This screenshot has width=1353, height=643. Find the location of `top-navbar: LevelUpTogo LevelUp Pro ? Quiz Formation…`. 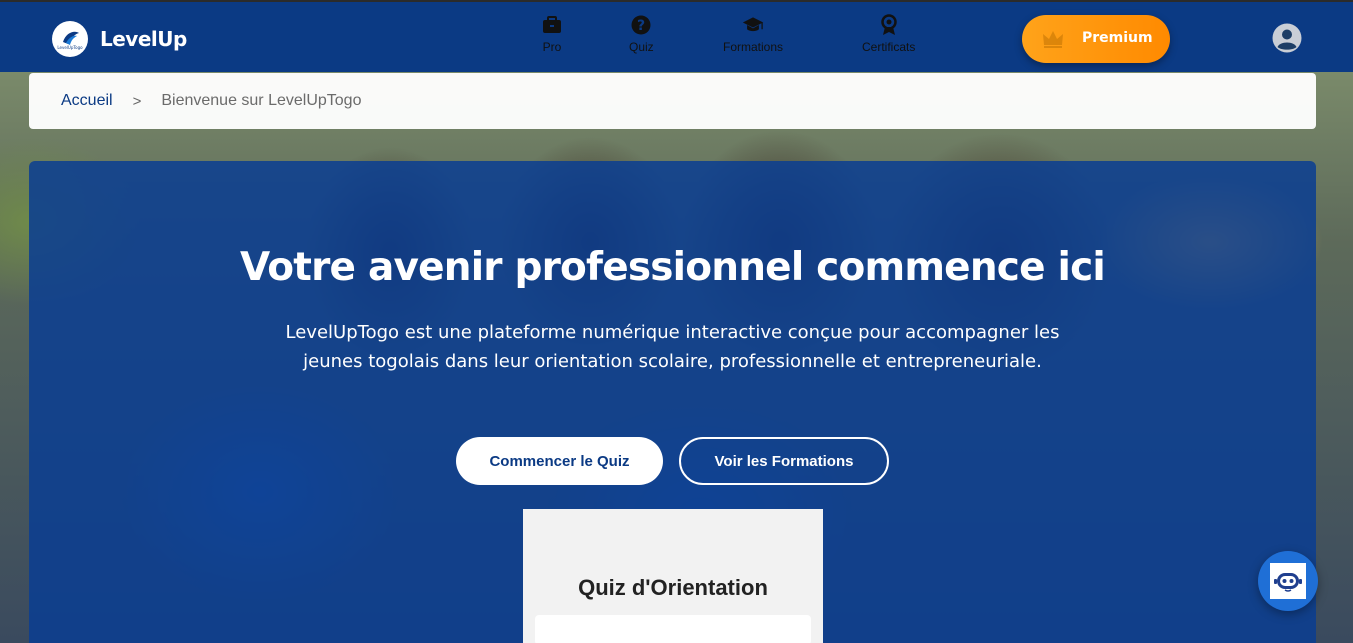

top-navbar: LevelUpTogo LevelUp Pro ? Quiz Formation… is located at coordinates (676, 36).